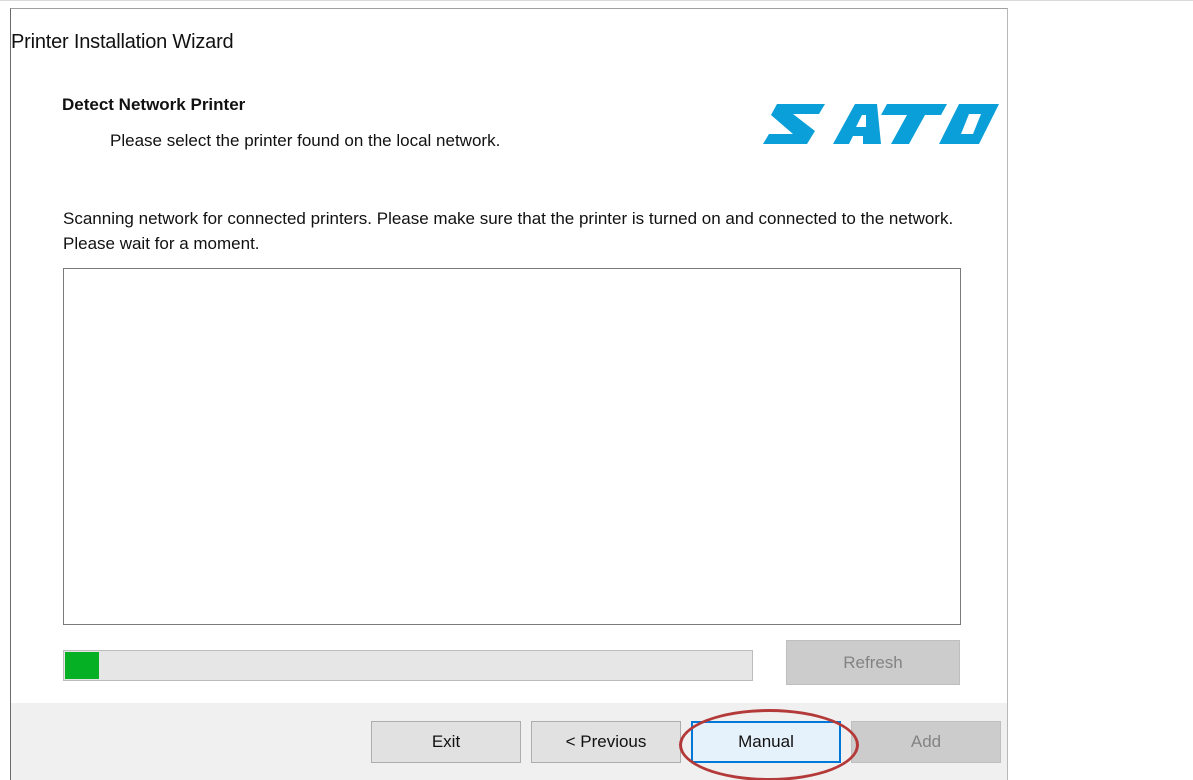  I want to click on window-title: Printer Installation Wizard, so click(122, 42).